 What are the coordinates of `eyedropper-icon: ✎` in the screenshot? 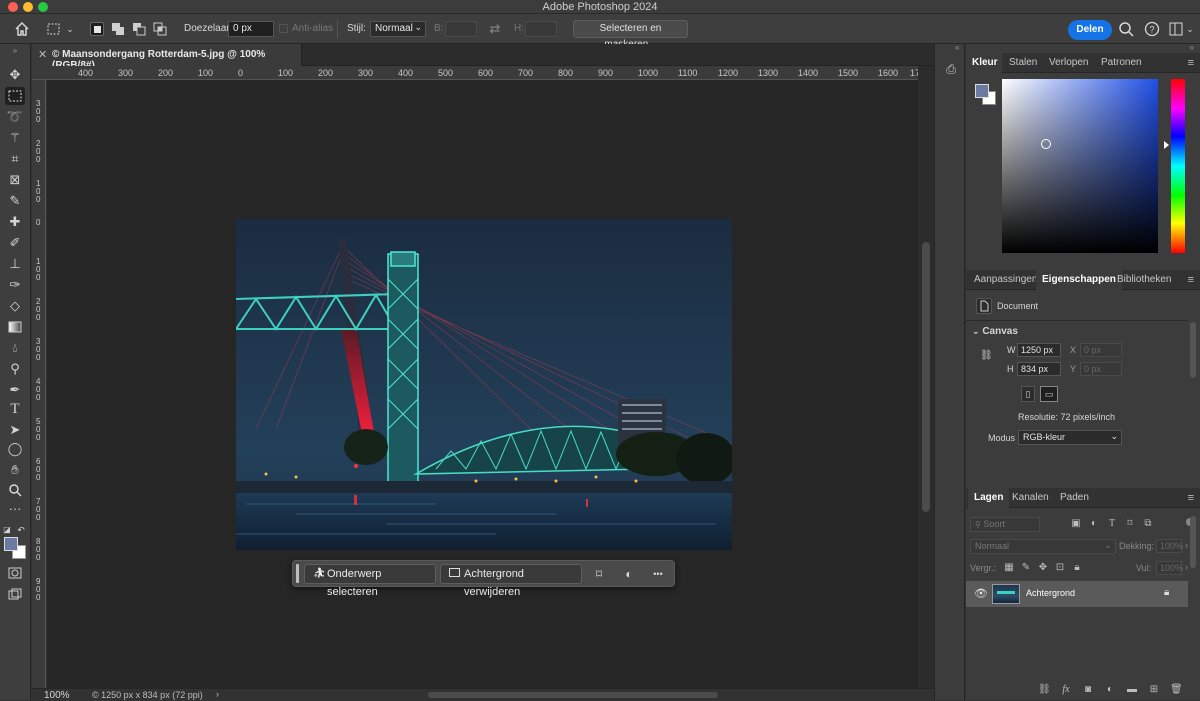 It's located at (15, 201).